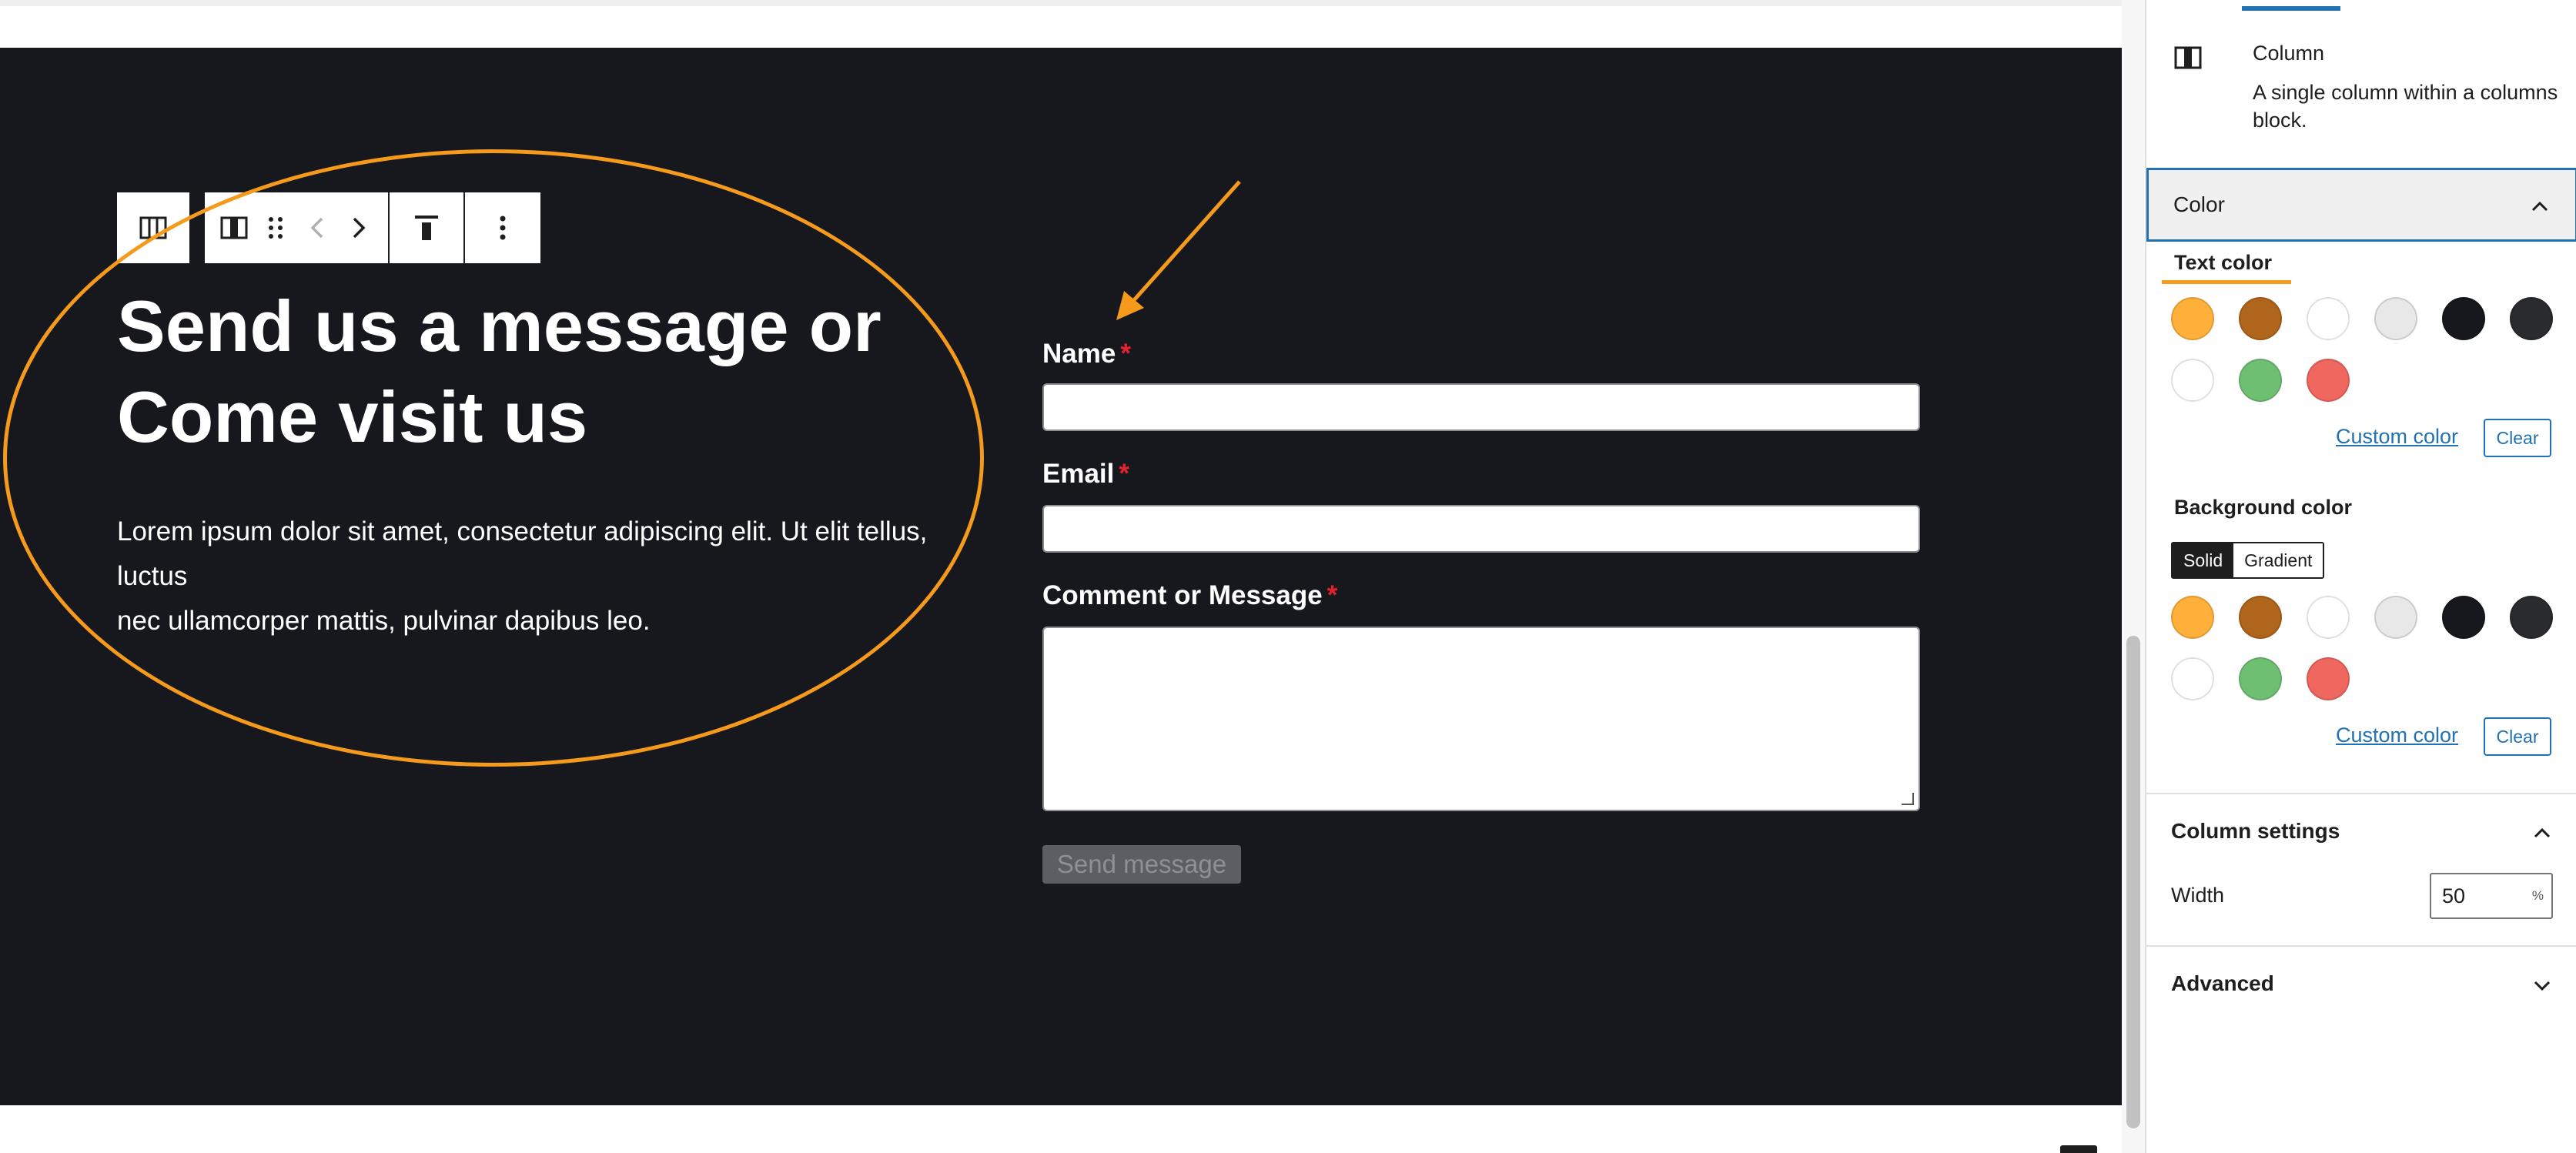 Image resolution: width=2576 pixels, height=1153 pixels. What do you see at coordinates (2395, 618) in the screenshot?
I see `bg-swatch-light-gray` at bounding box center [2395, 618].